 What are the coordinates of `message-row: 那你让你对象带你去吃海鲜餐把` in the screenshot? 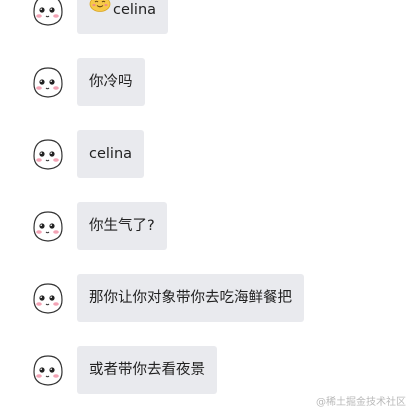 It's located at (205, 298).